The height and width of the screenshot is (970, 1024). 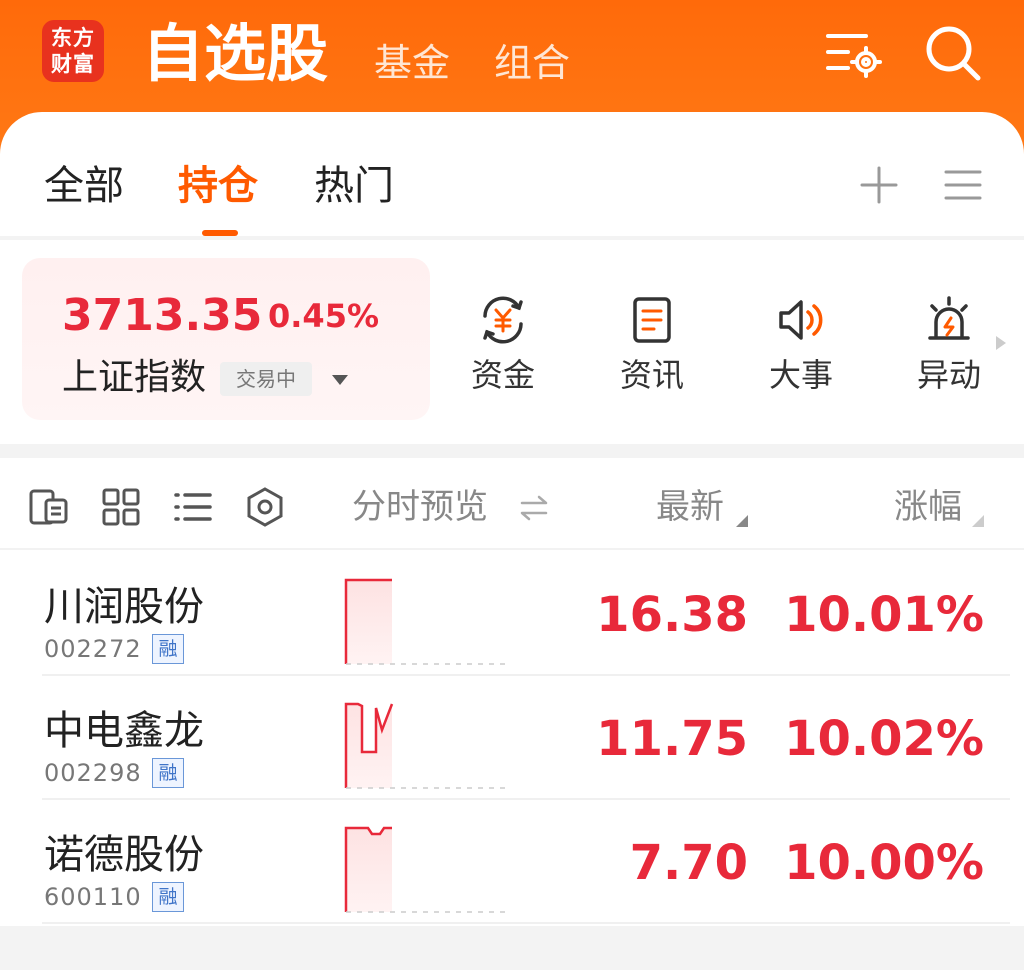 What do you see at coordinates (124, 607) in the screenshot?
I see `stock-name: 川润股份` at bounding box center [124, 607].